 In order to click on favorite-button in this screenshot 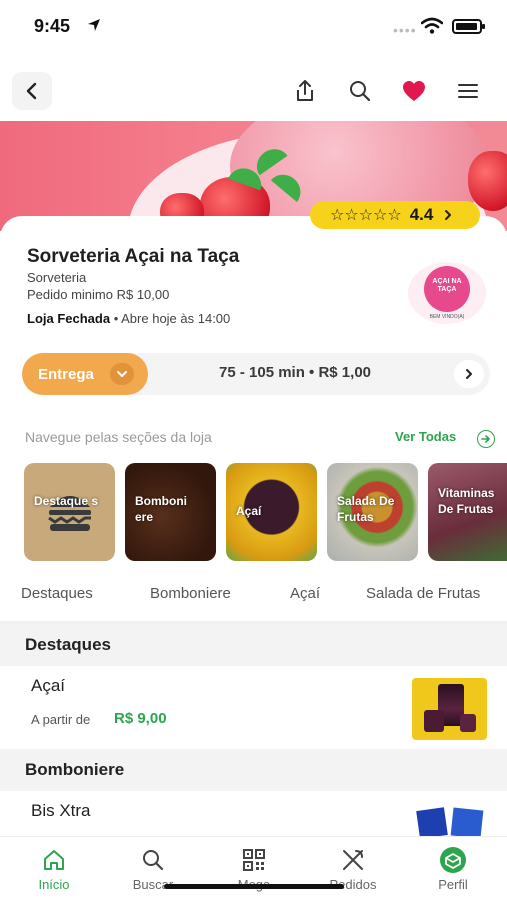, I will do `click(414, 91)`.